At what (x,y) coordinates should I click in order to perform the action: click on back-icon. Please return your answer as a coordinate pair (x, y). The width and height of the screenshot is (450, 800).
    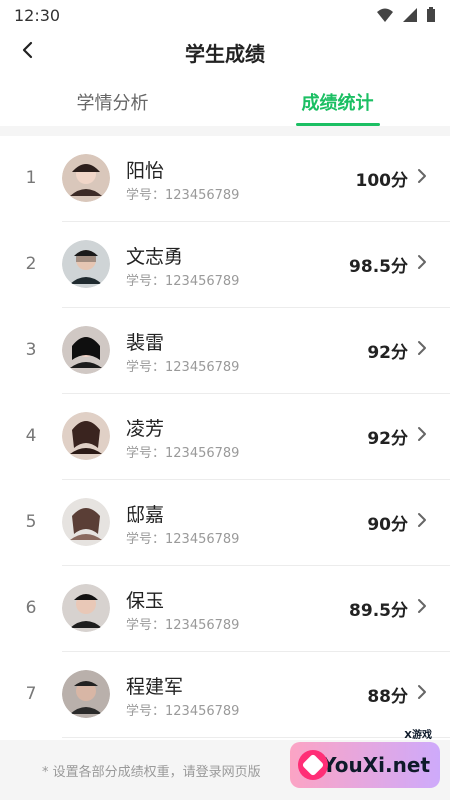
    Looking at the image, I should click on (27, 50).